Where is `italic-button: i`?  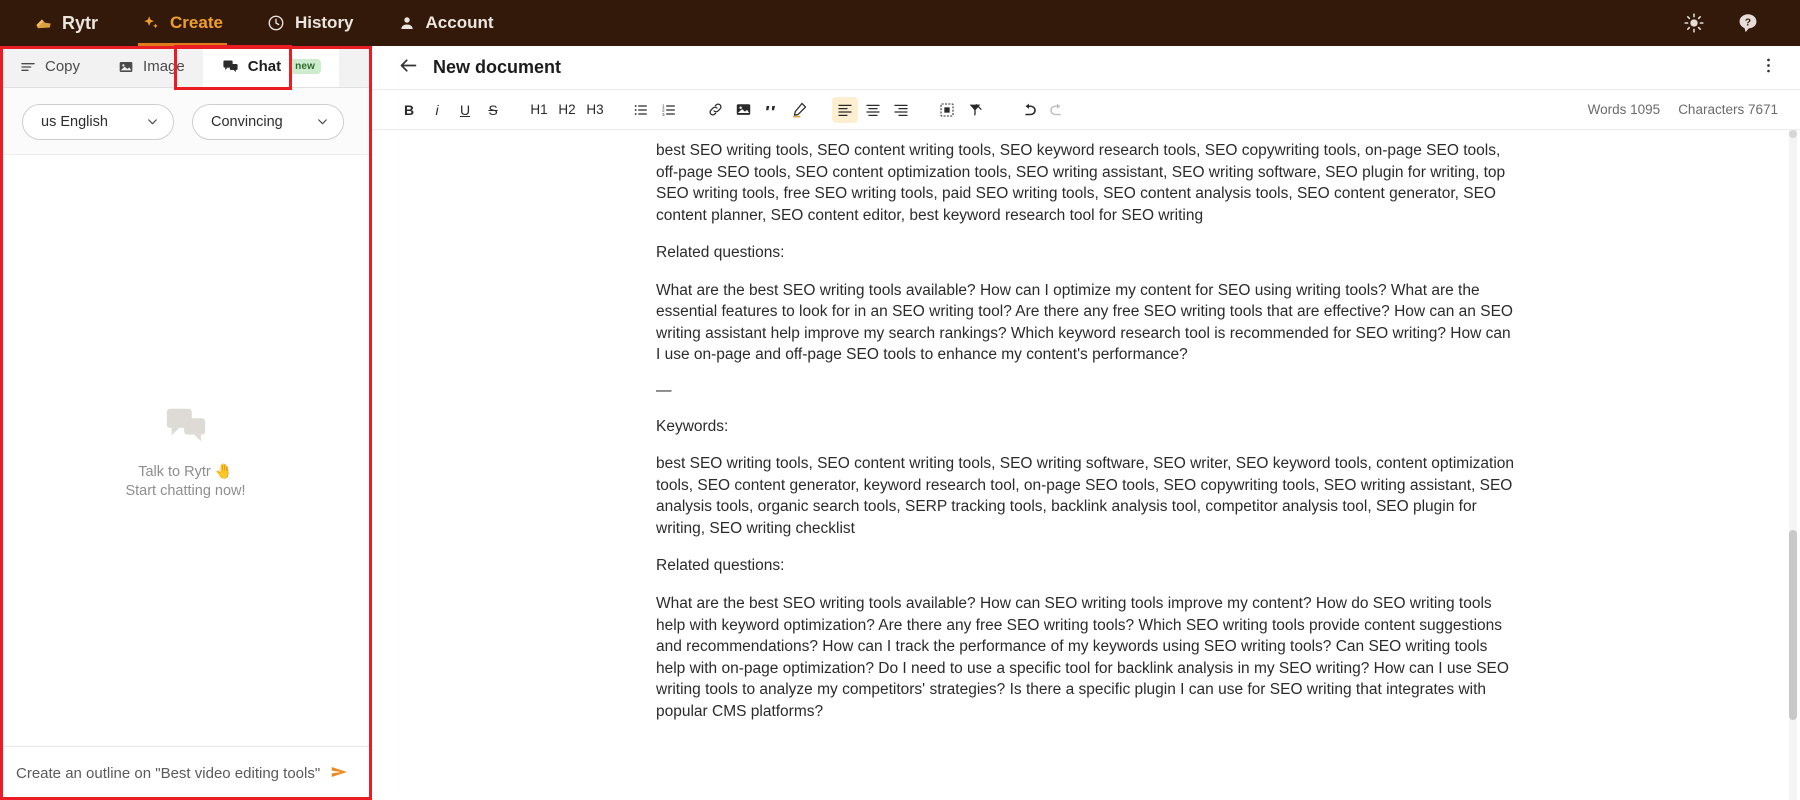 italic-button: i is located at coordinates (437, 110).